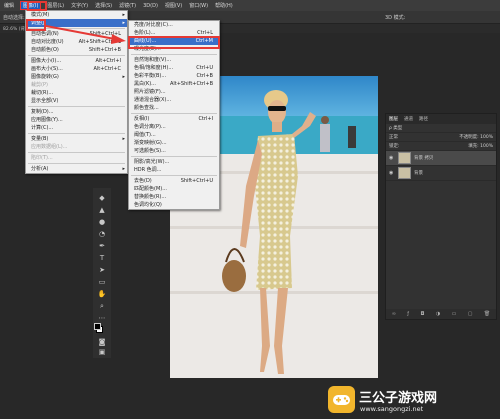 The height and width of the screenshot is (419, 500). What do you see at coordinates (393, 137) in the screenshot?
I see `blend-mode-select: 正常` at bounding box center [393, 137].